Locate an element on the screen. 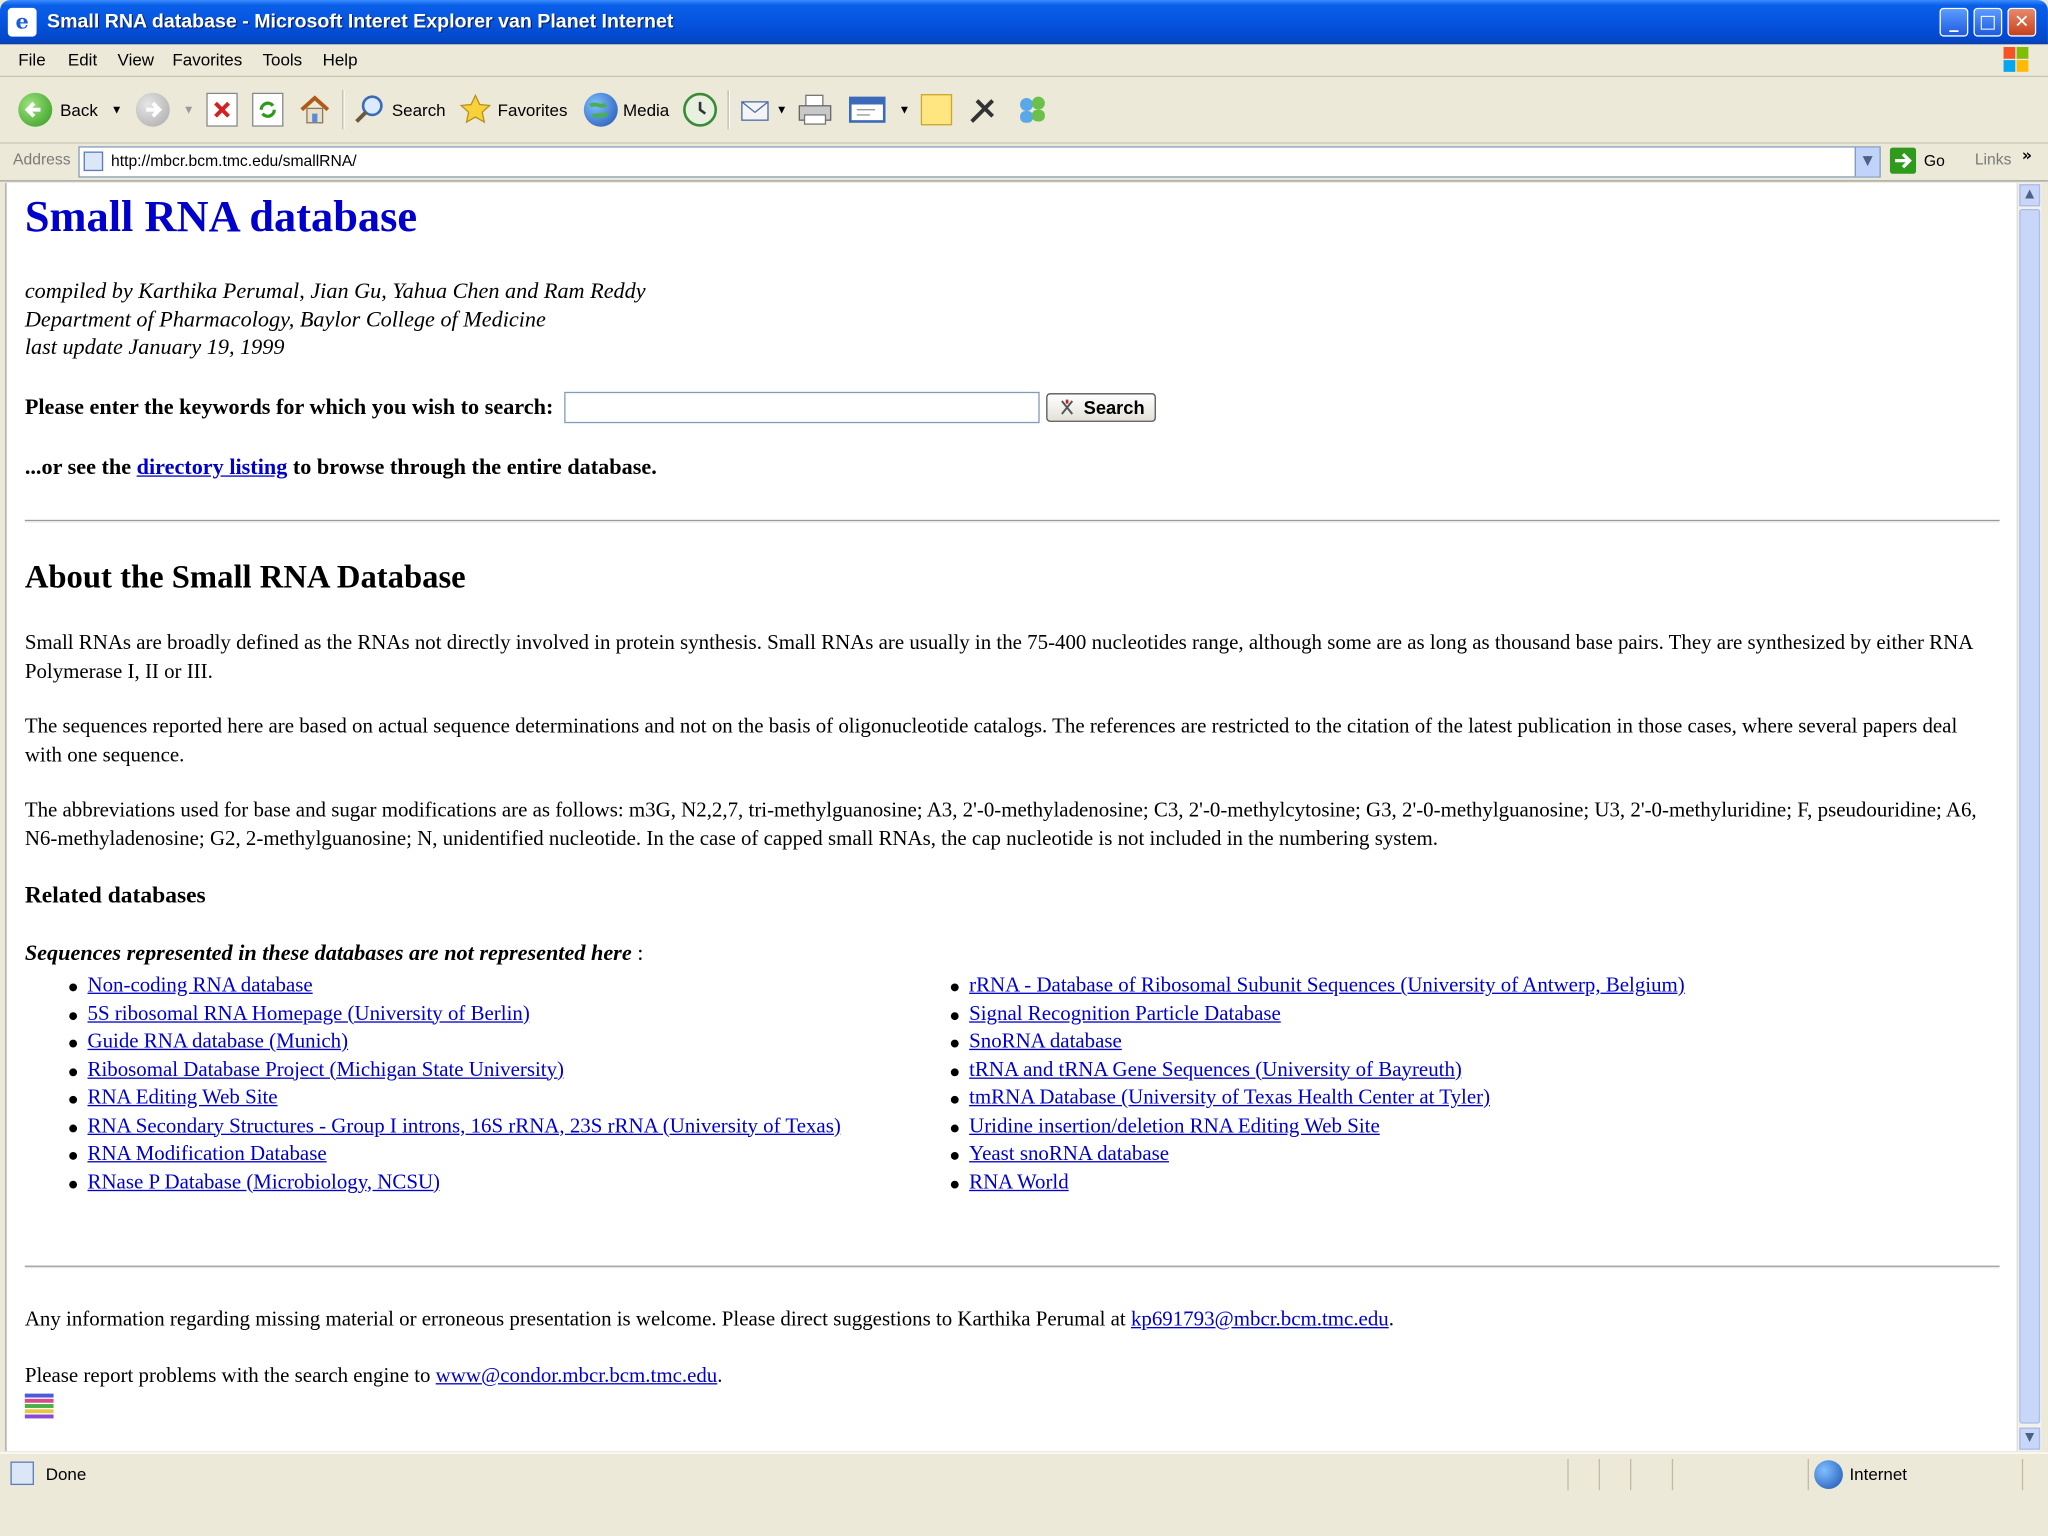 The image size is (2048, 1536). mail-button: ▼ is located at coordinates (763, 109).